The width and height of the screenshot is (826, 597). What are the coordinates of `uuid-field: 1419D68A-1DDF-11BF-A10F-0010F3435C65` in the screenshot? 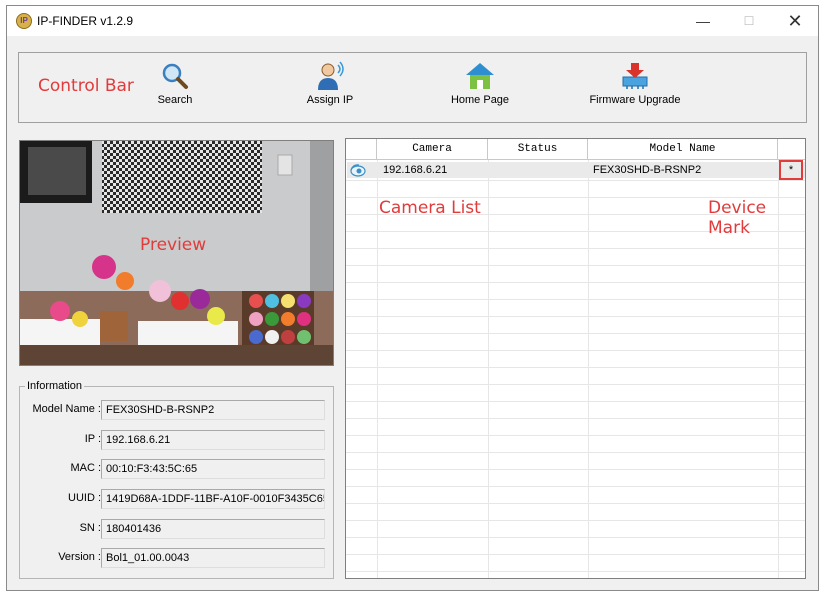 It's located at (213, 499).